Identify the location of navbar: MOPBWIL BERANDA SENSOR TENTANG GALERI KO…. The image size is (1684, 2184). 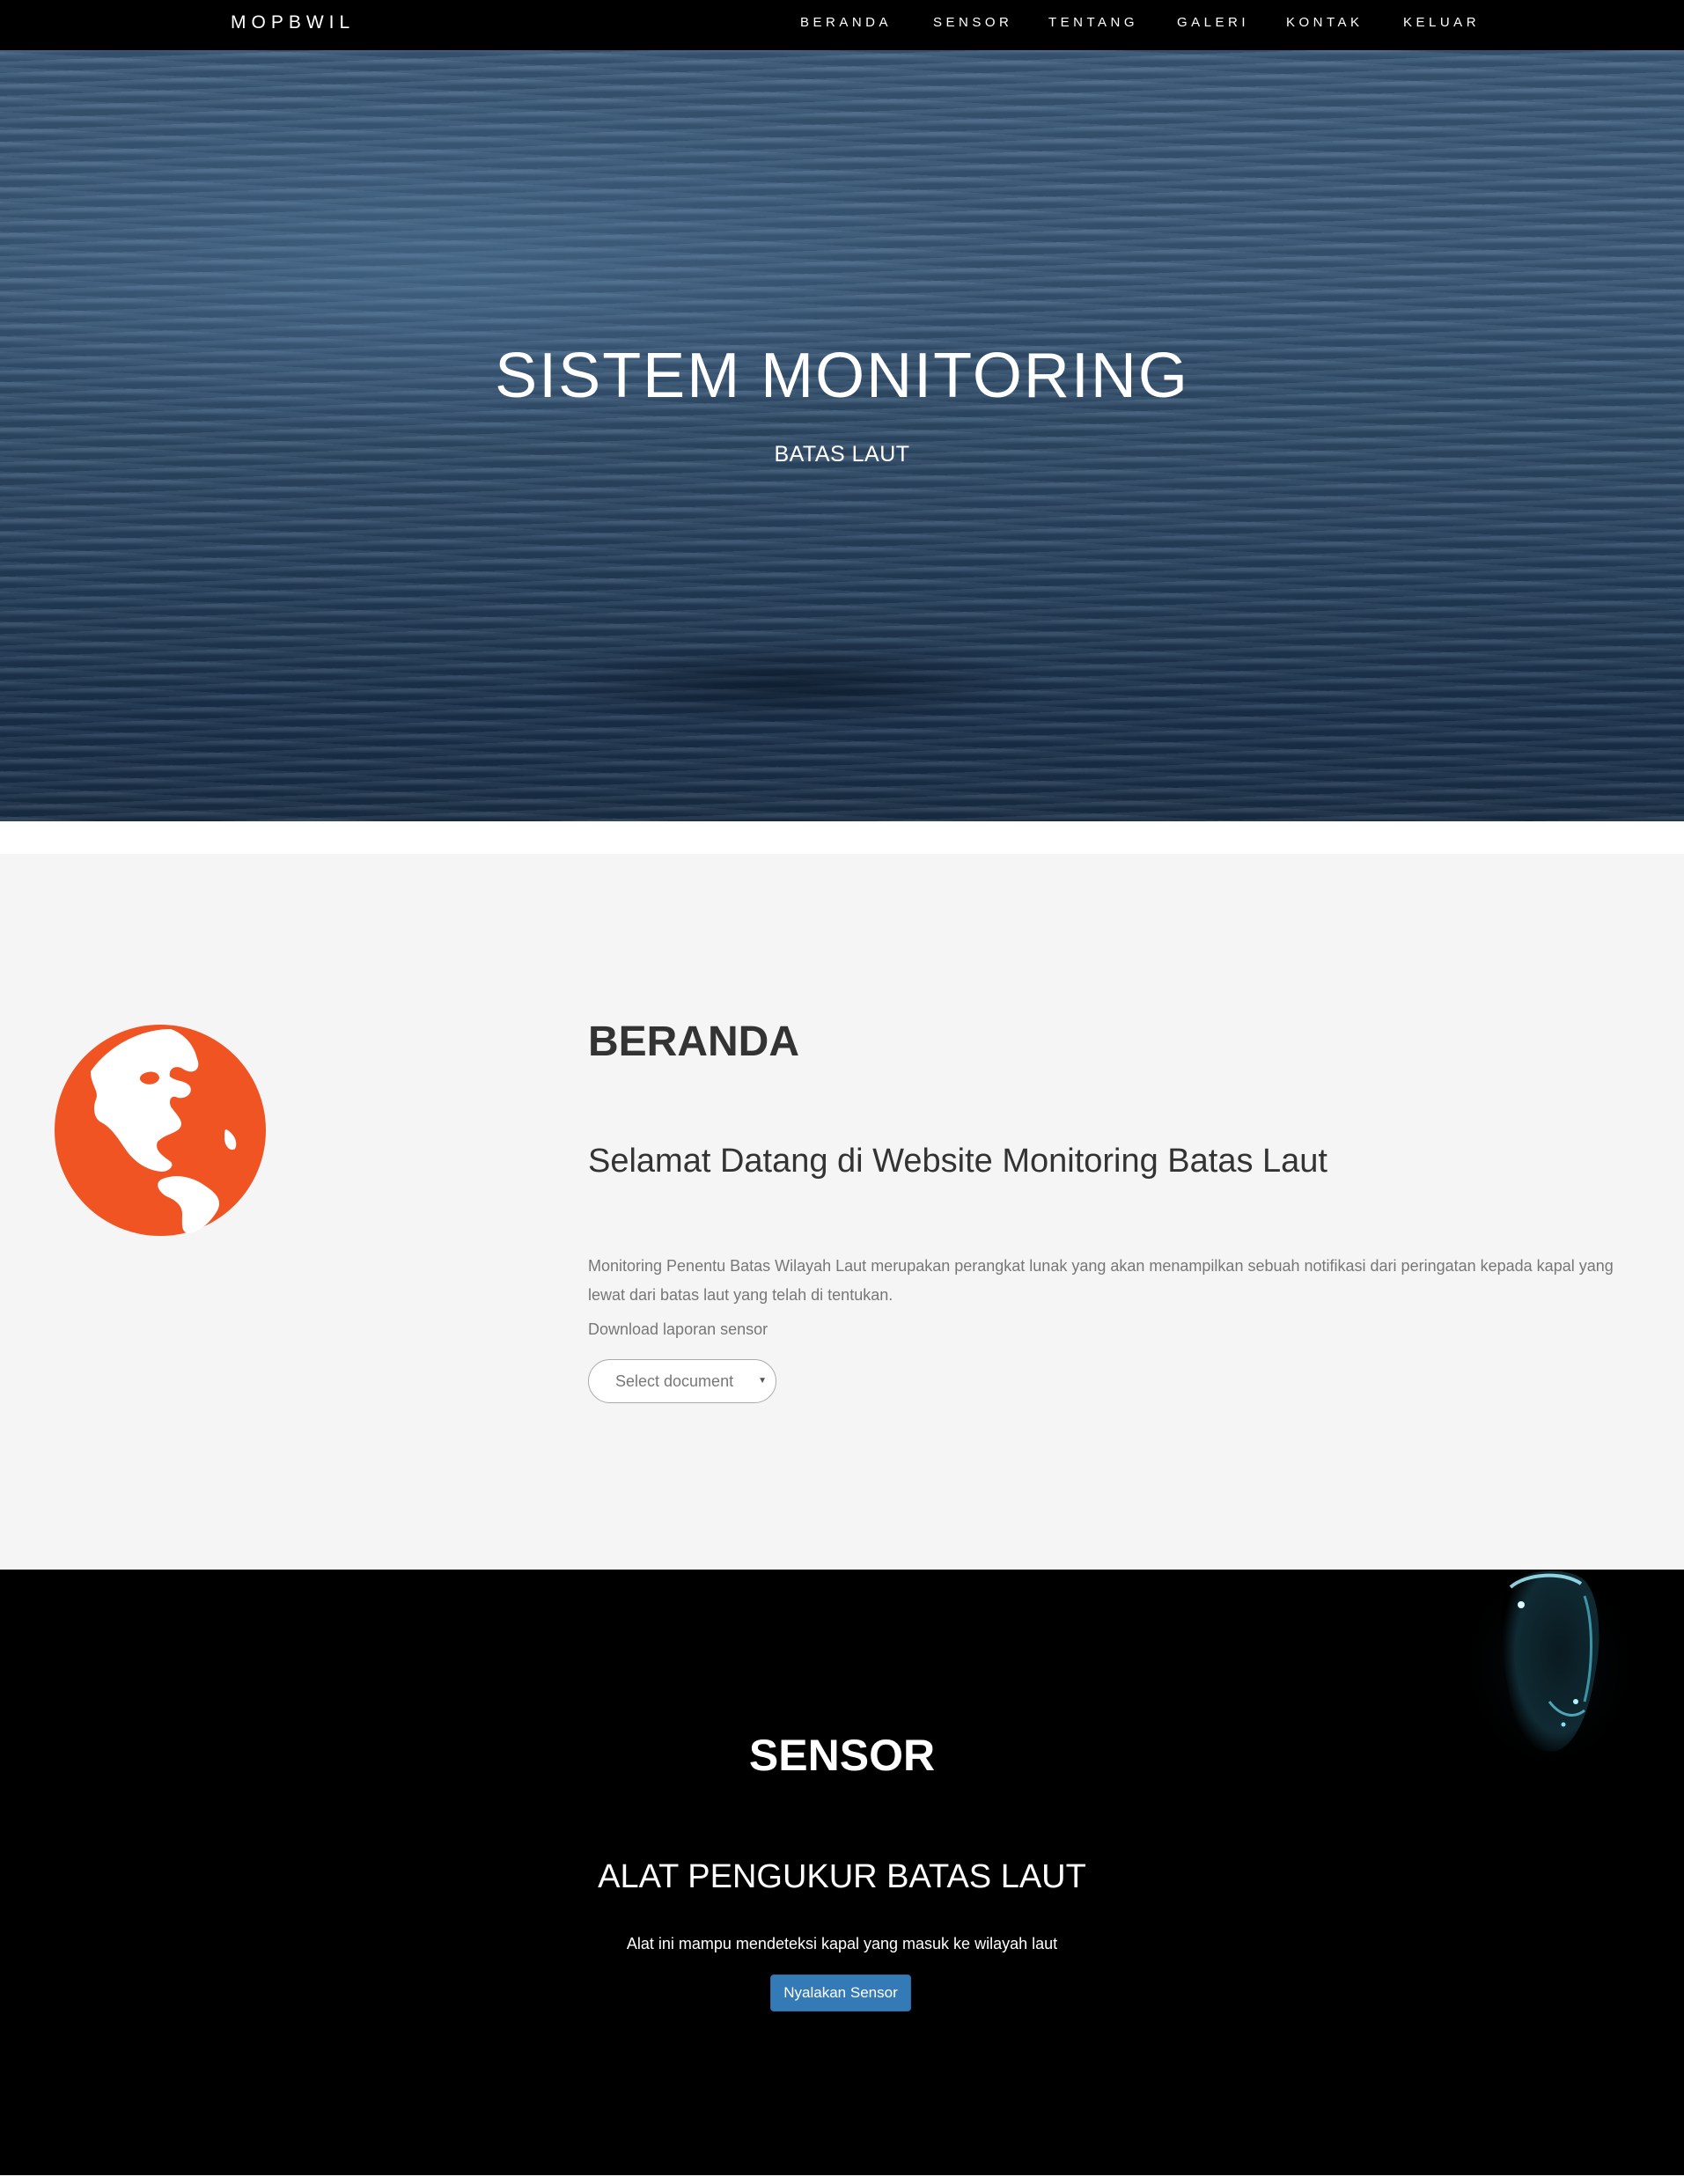
(842, 25).